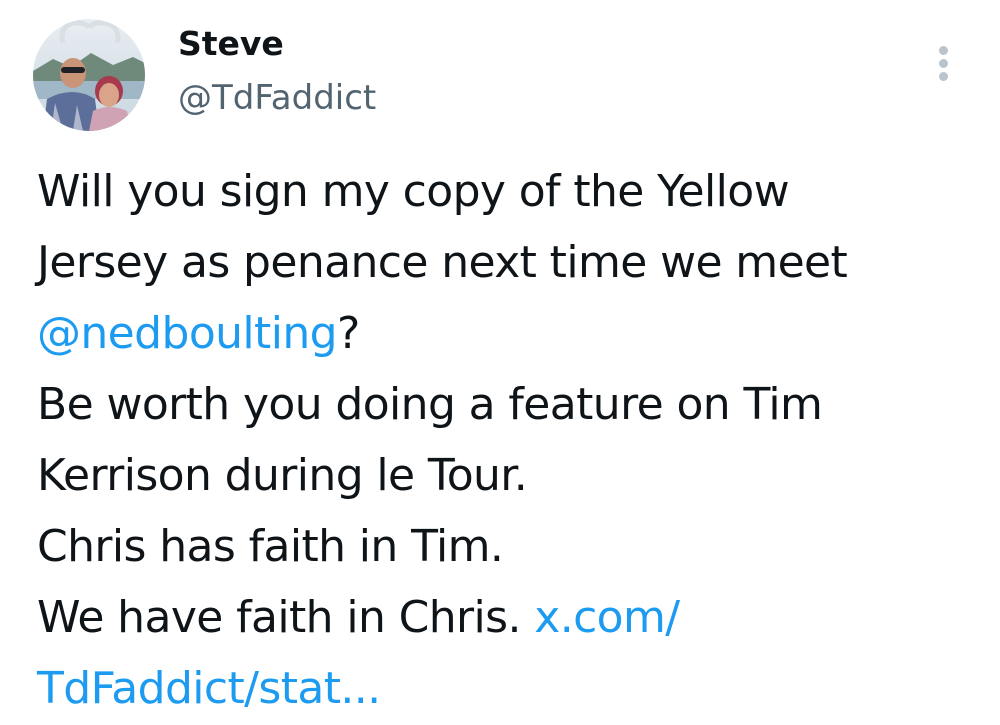 The width and height of the screenshot is (1000, 725). I want to click on tweet-text-line: @nedboulting?, so click(512, 333).